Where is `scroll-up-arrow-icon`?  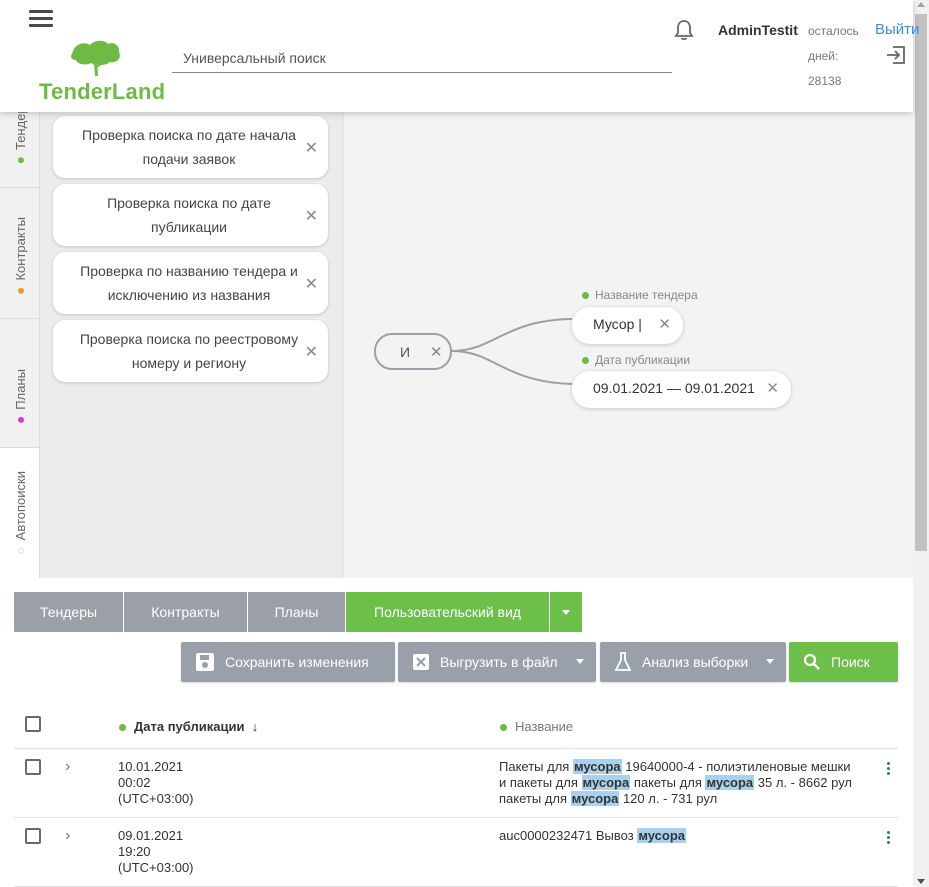 scroll-up-arrow-icon is located at coordinates (921, 4).